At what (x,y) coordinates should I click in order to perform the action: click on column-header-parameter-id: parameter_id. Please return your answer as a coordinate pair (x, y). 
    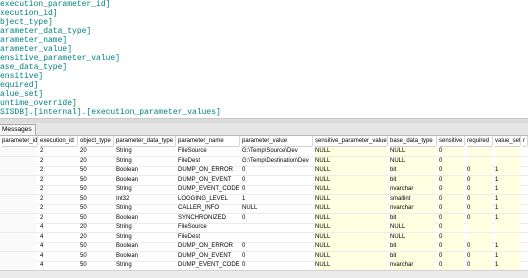
    Looking at the image, I should click on (19, 141).